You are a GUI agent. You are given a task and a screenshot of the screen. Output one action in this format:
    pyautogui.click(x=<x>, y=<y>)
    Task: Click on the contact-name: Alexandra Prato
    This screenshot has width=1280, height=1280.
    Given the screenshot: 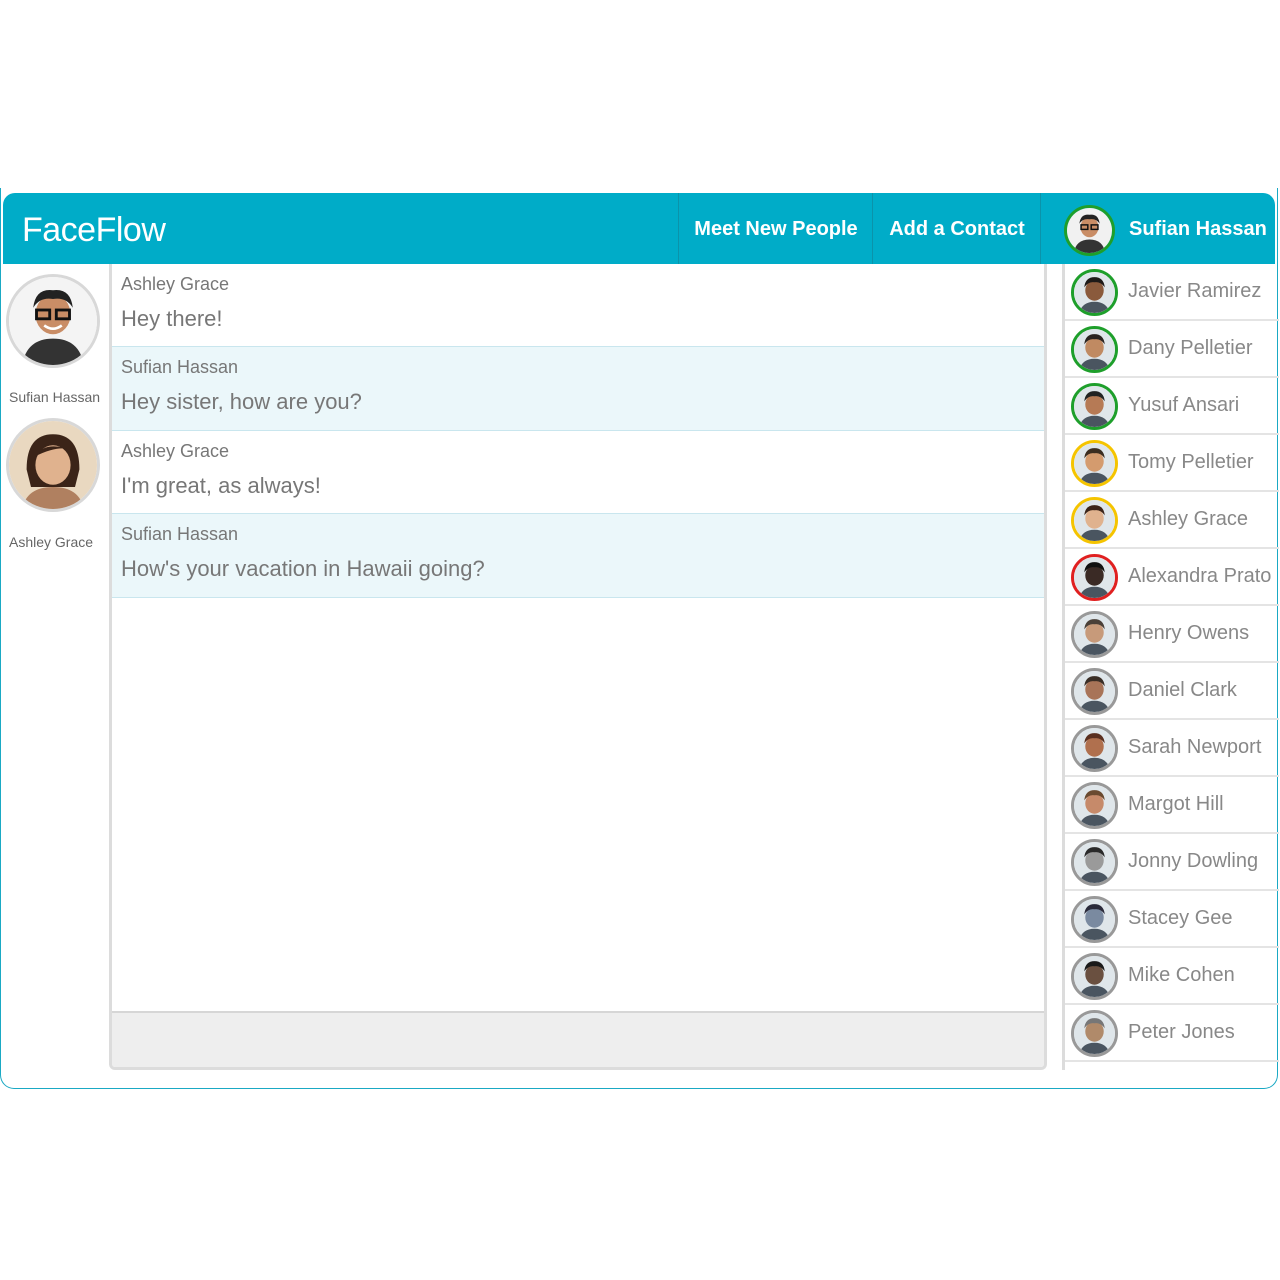 What is the action you would take?
    pyautogui.click(x=1200, y=576)
    